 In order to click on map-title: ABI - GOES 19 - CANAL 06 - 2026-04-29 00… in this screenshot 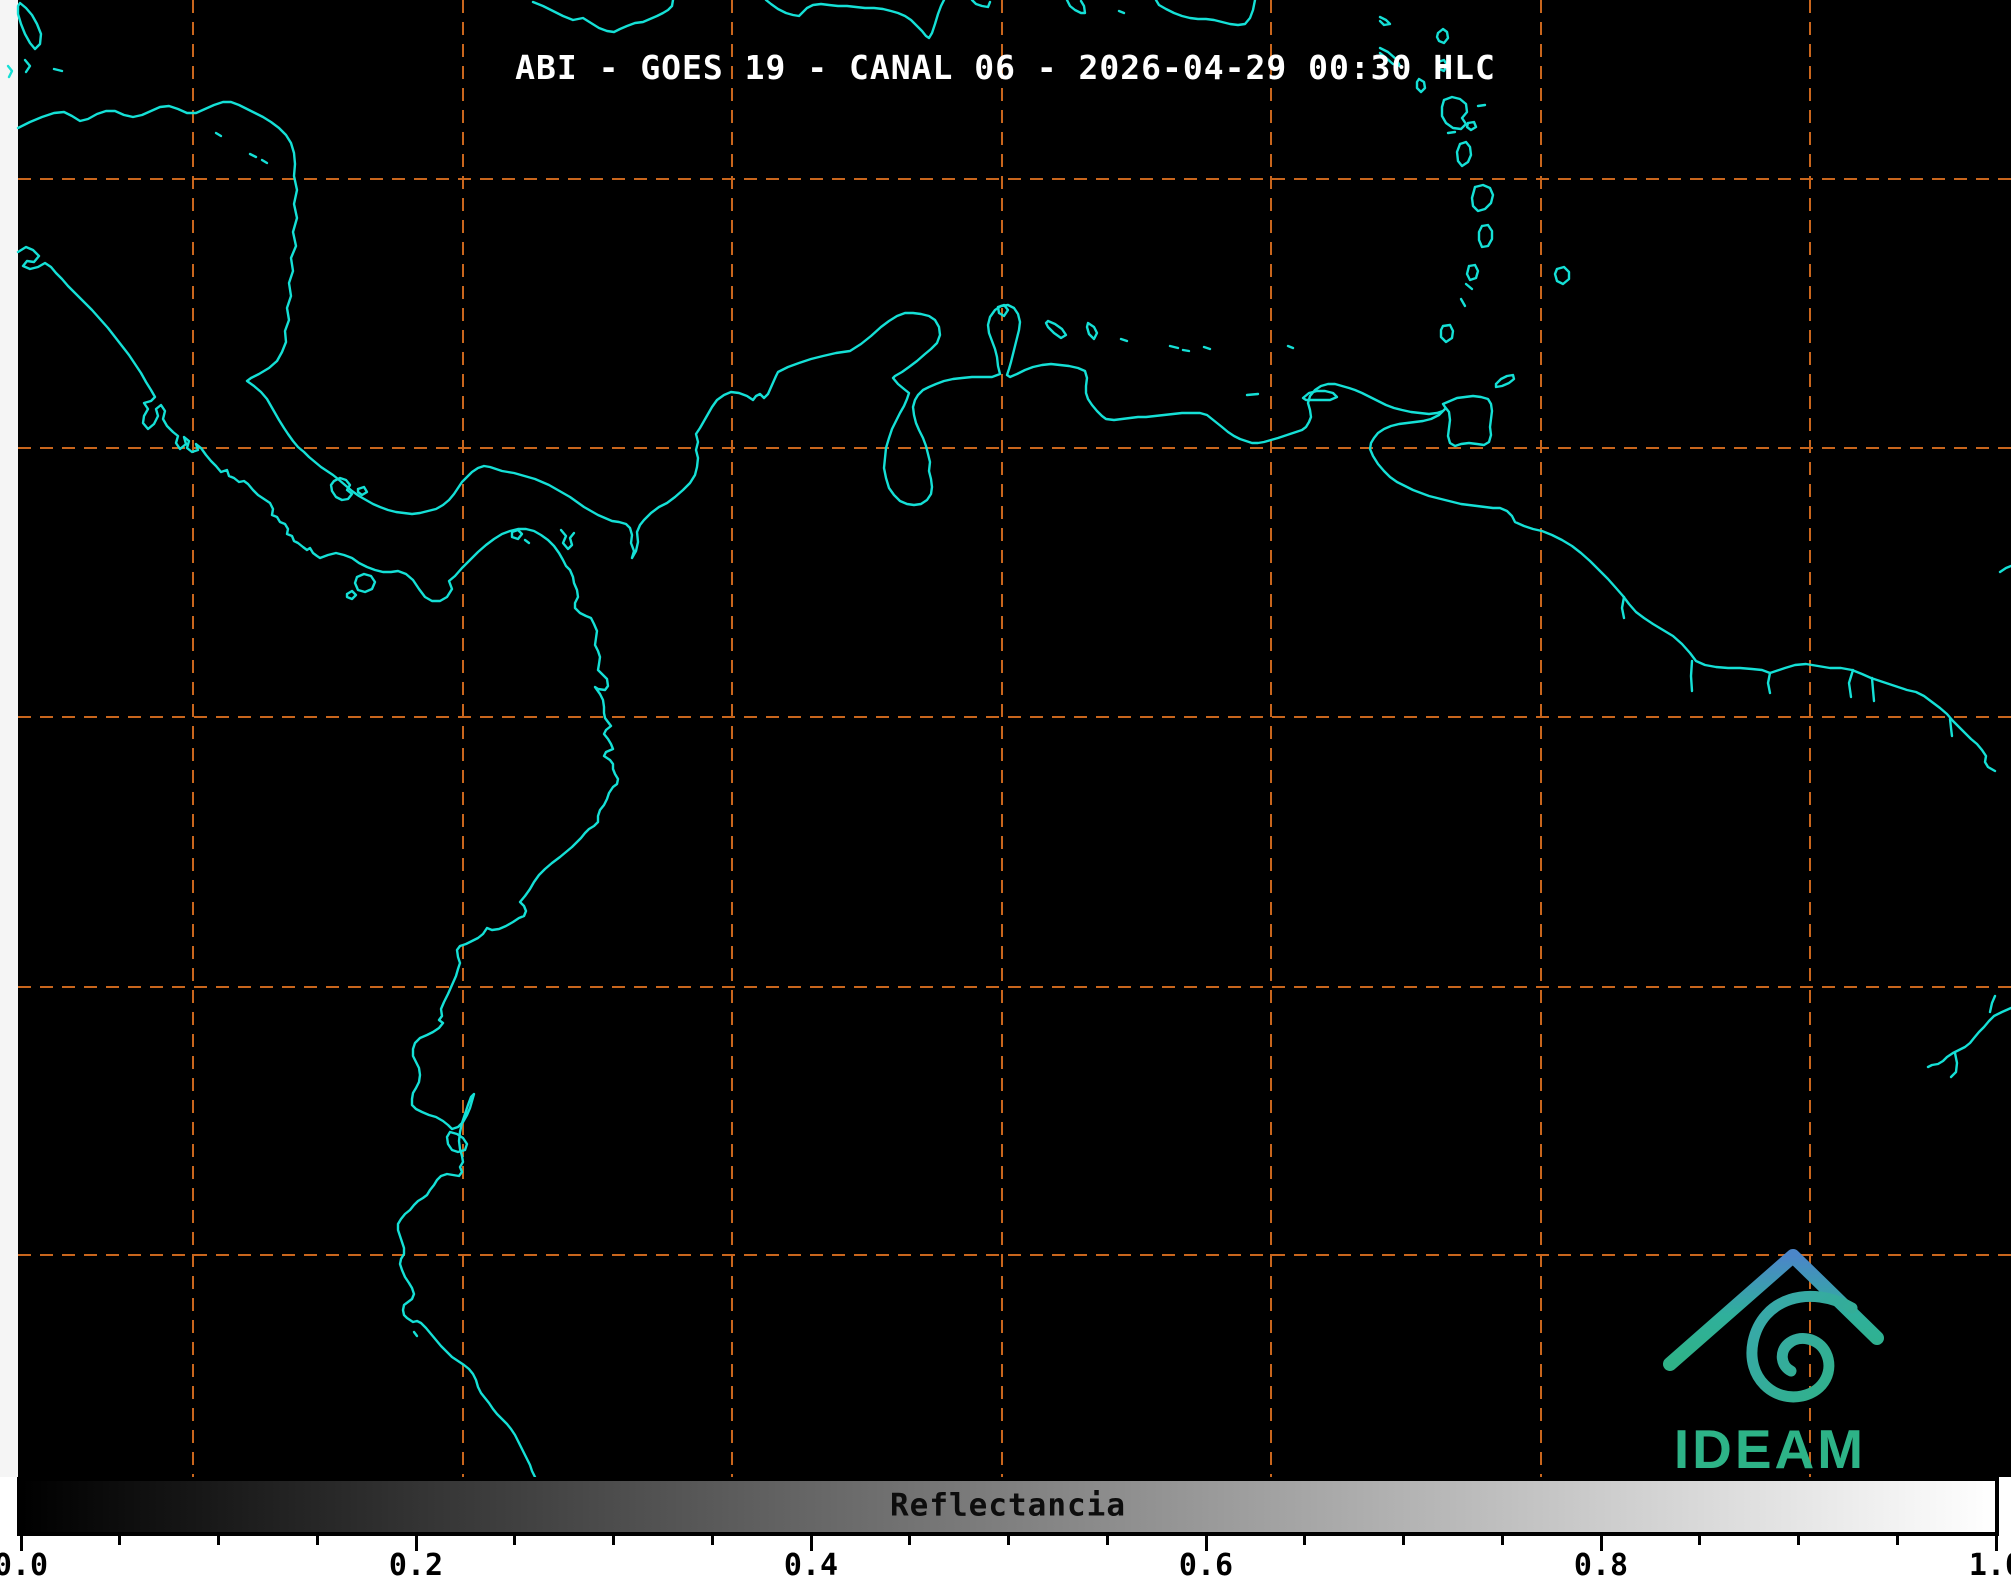, I will do `click(1005, 67)`.